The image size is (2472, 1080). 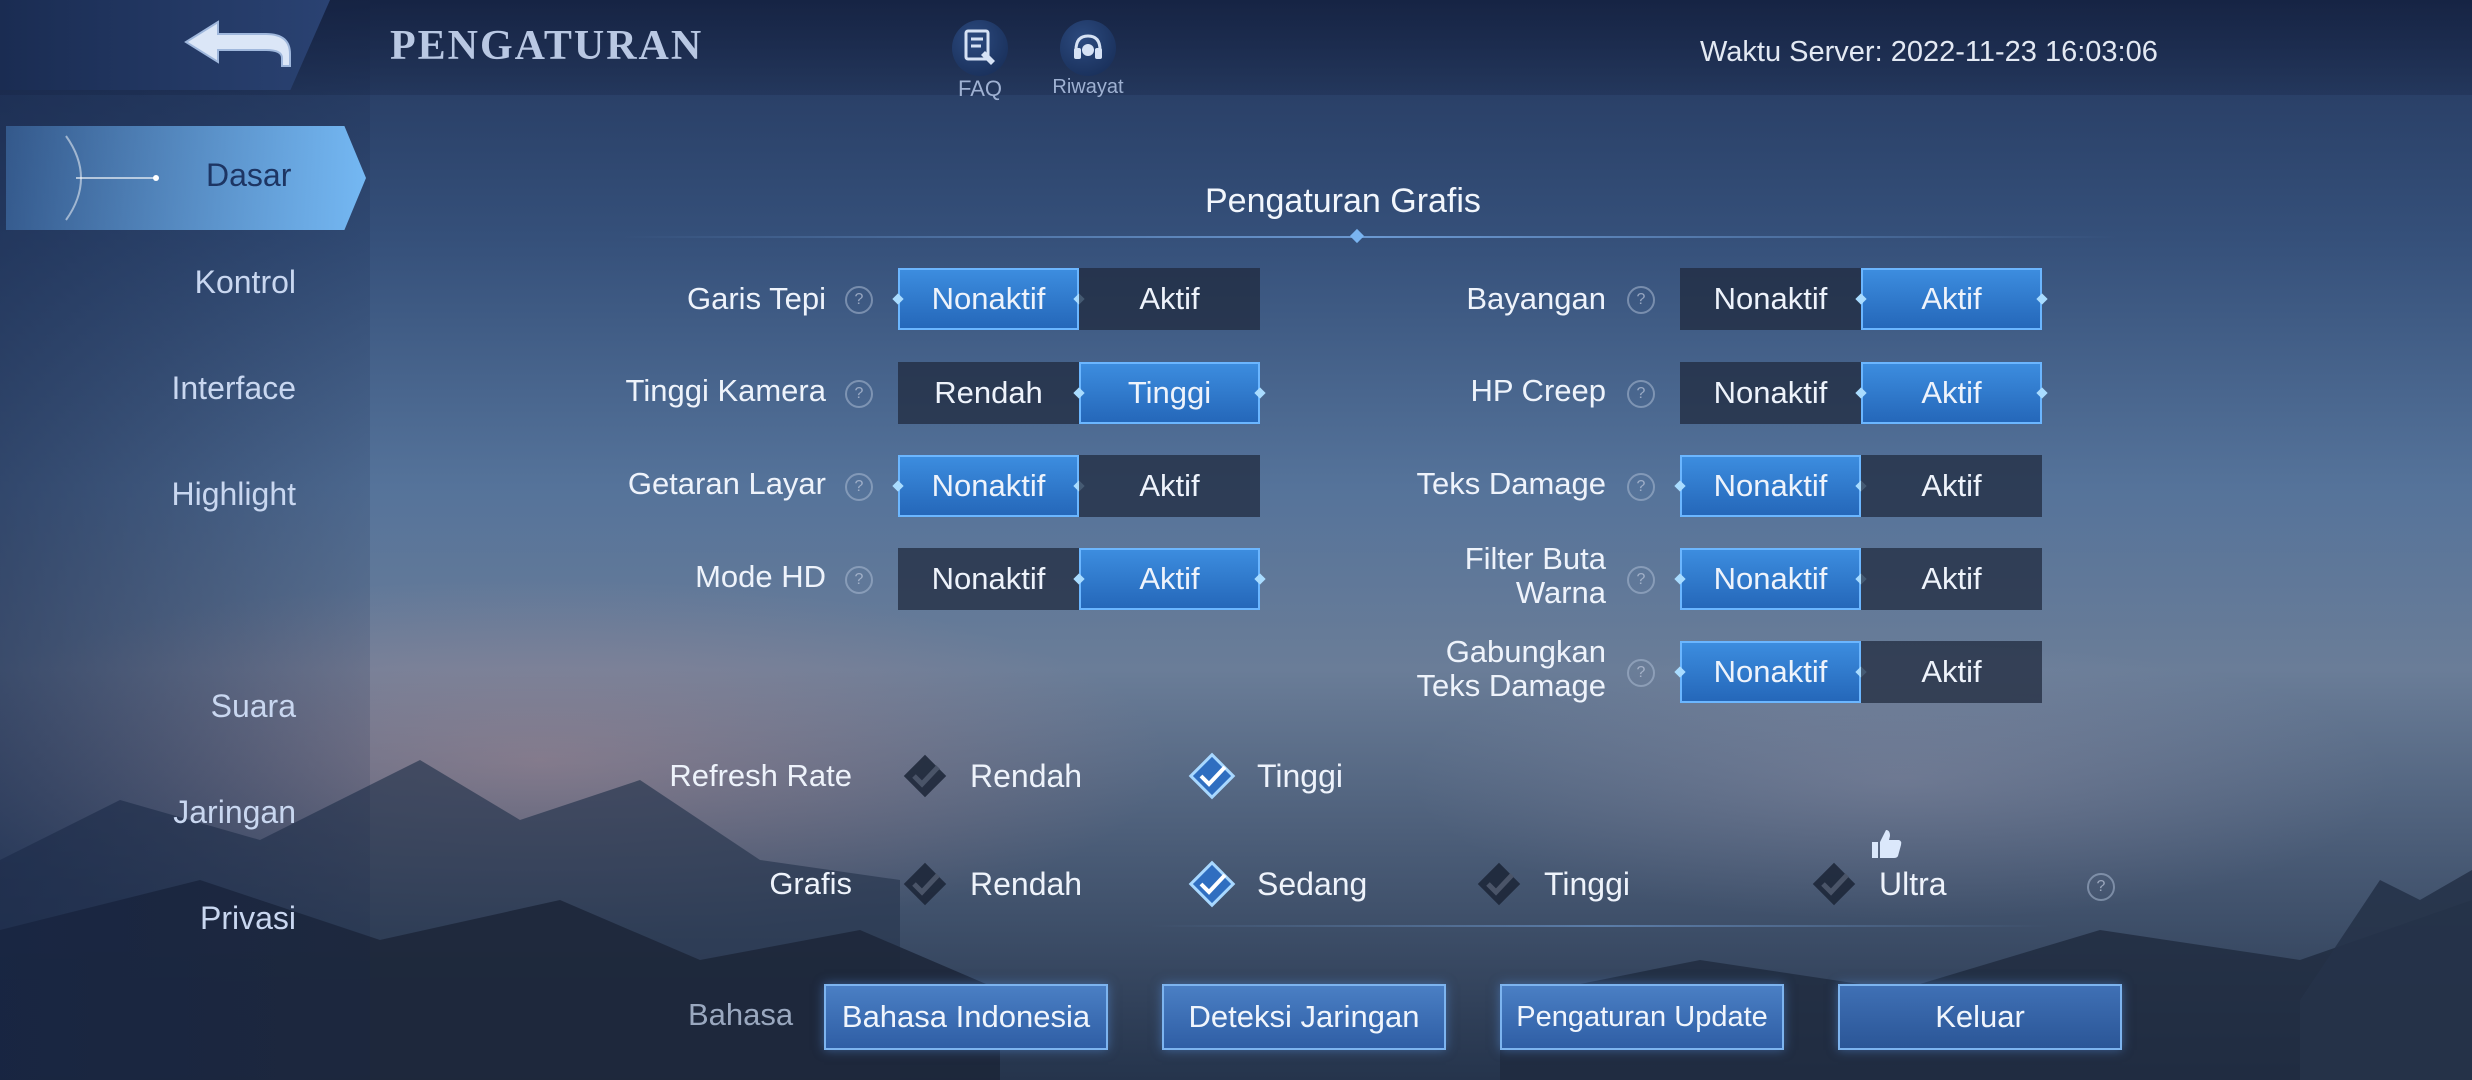 I want to click on faq-icon, so click(x=980, y=48).